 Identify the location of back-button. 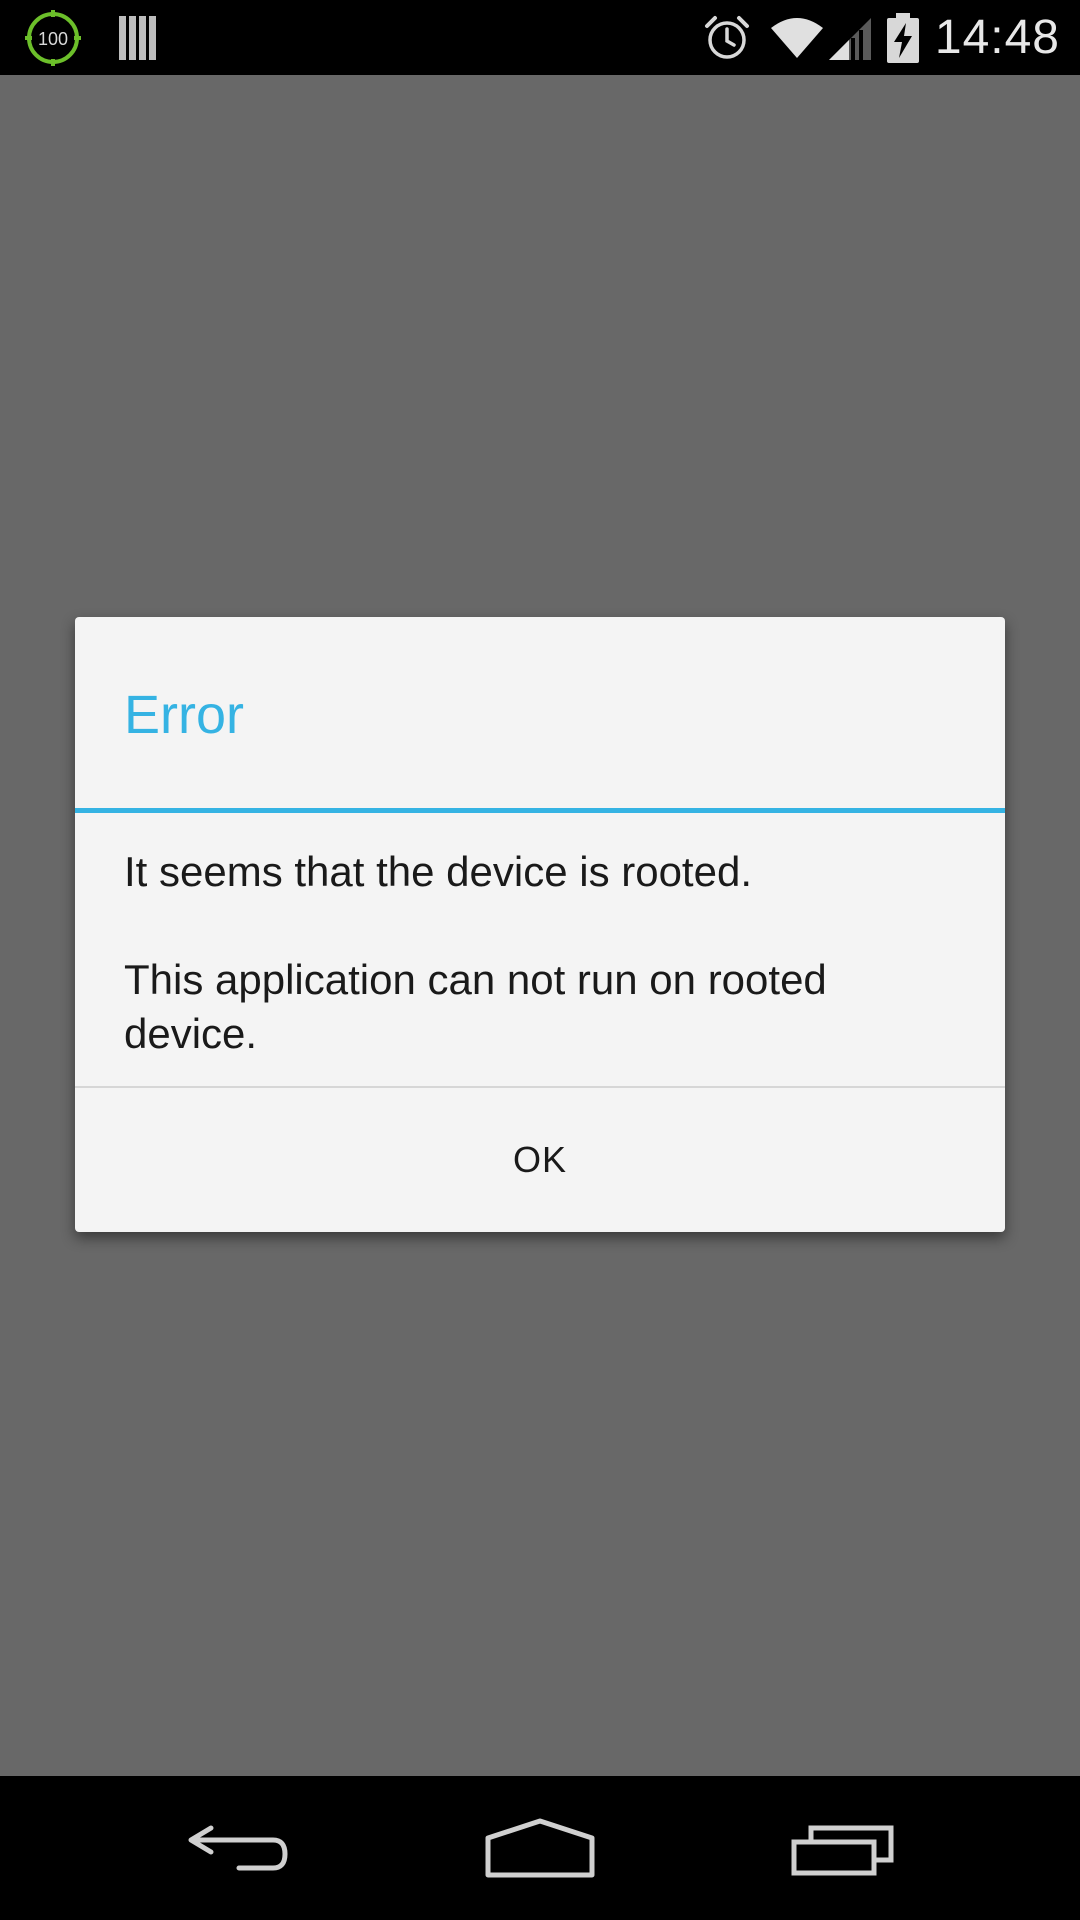
(239, 1848).